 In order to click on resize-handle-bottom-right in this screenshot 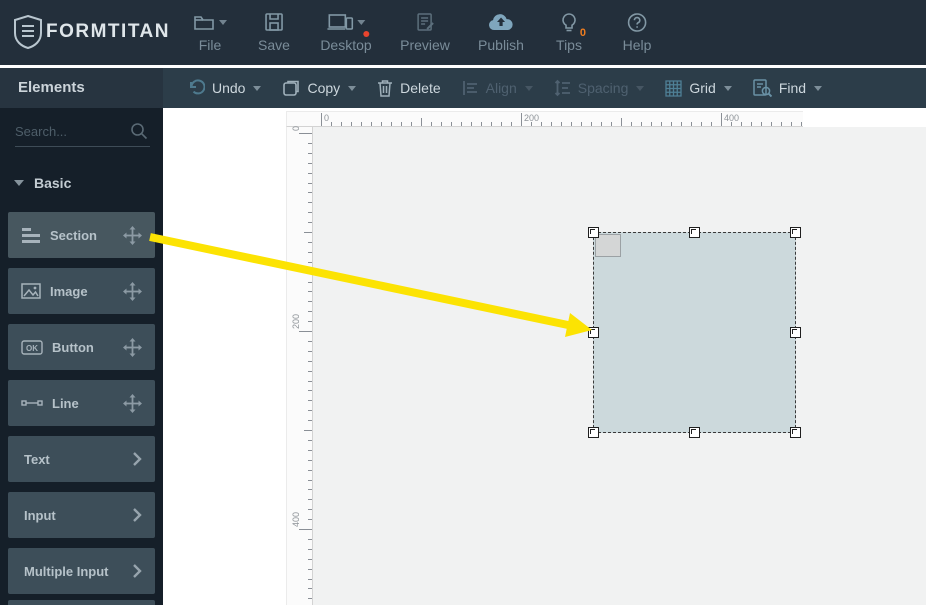, I will do `click(795, 432)`.